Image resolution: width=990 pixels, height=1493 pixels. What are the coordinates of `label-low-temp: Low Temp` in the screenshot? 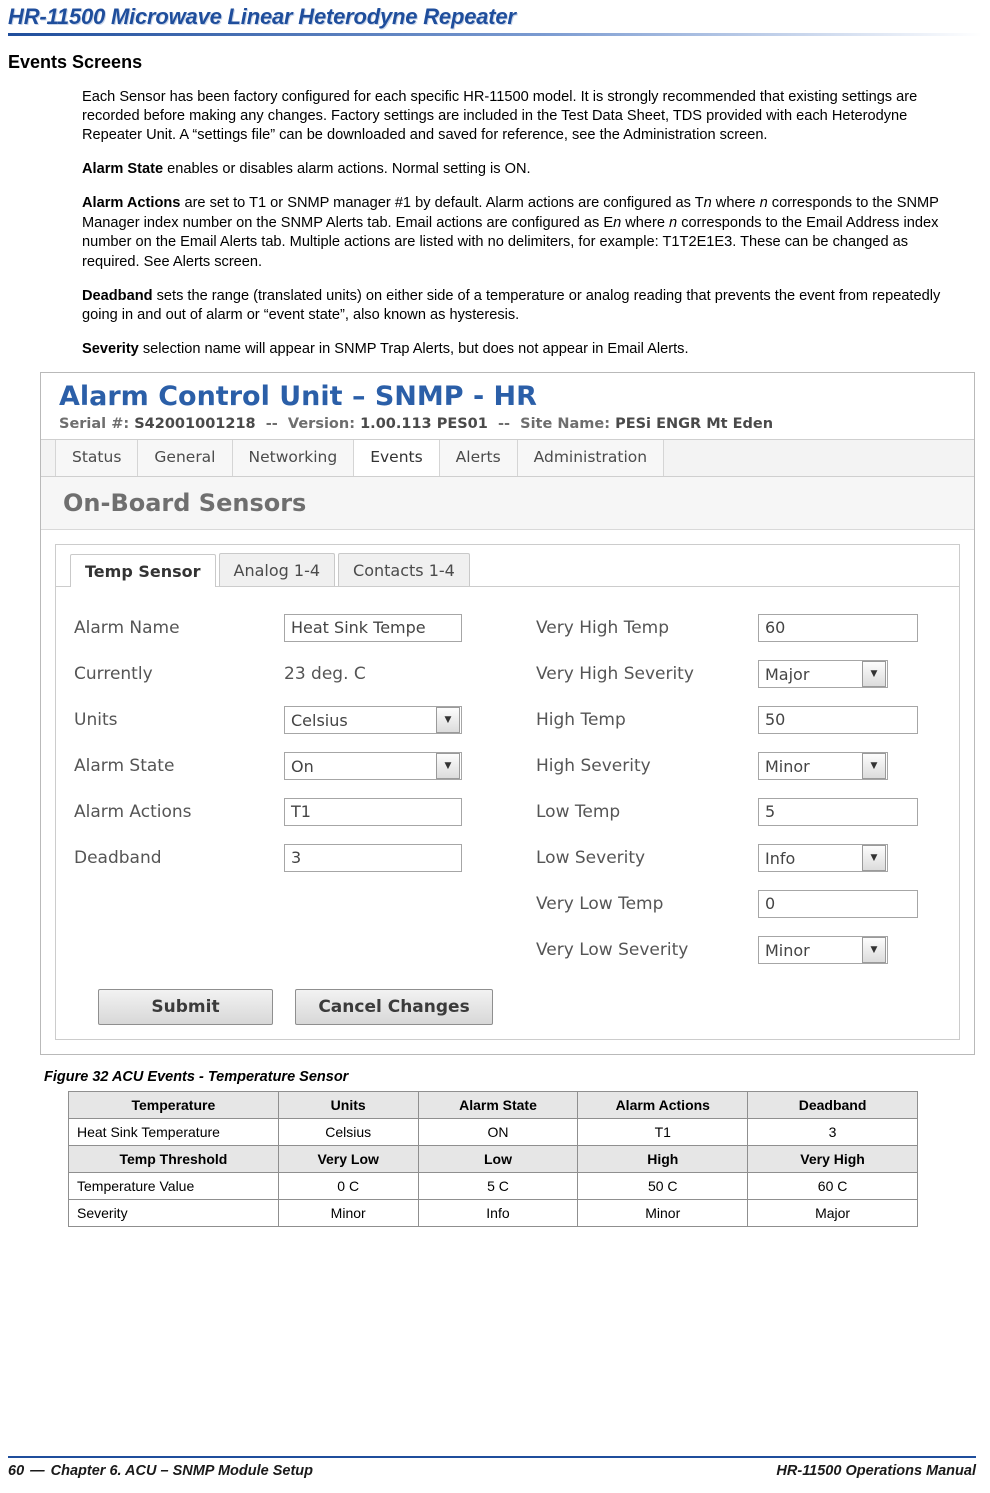 It's located at (578, 812).